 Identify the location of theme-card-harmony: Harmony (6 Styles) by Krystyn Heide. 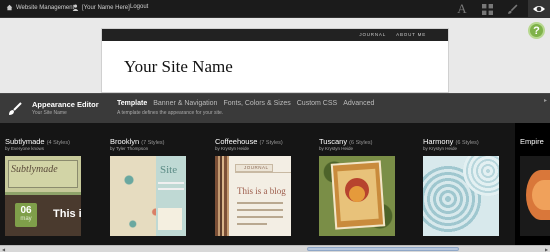
(470, 184).